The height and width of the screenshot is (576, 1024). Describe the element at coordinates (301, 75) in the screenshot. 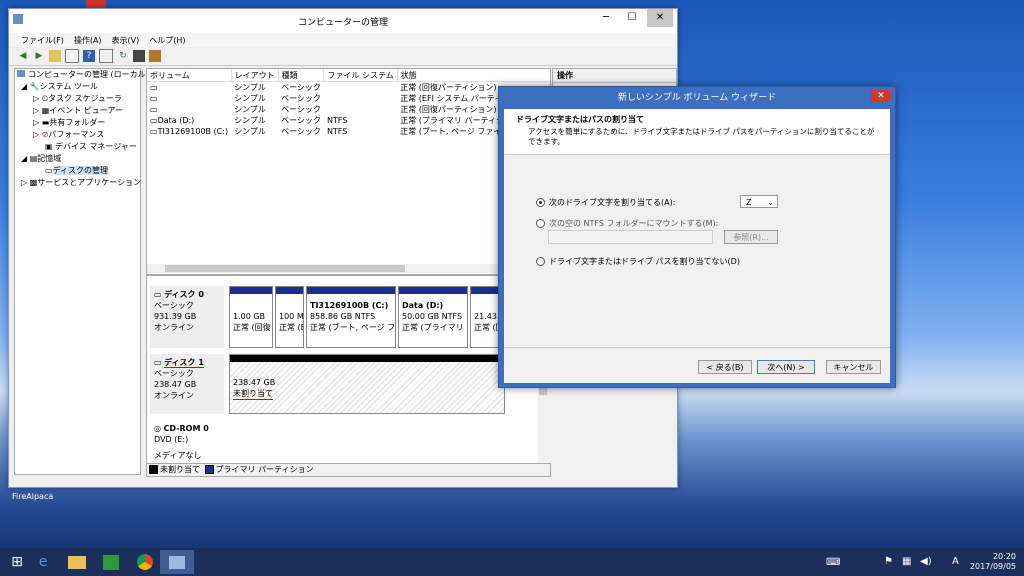

I see `col-type: 種類` at that location.